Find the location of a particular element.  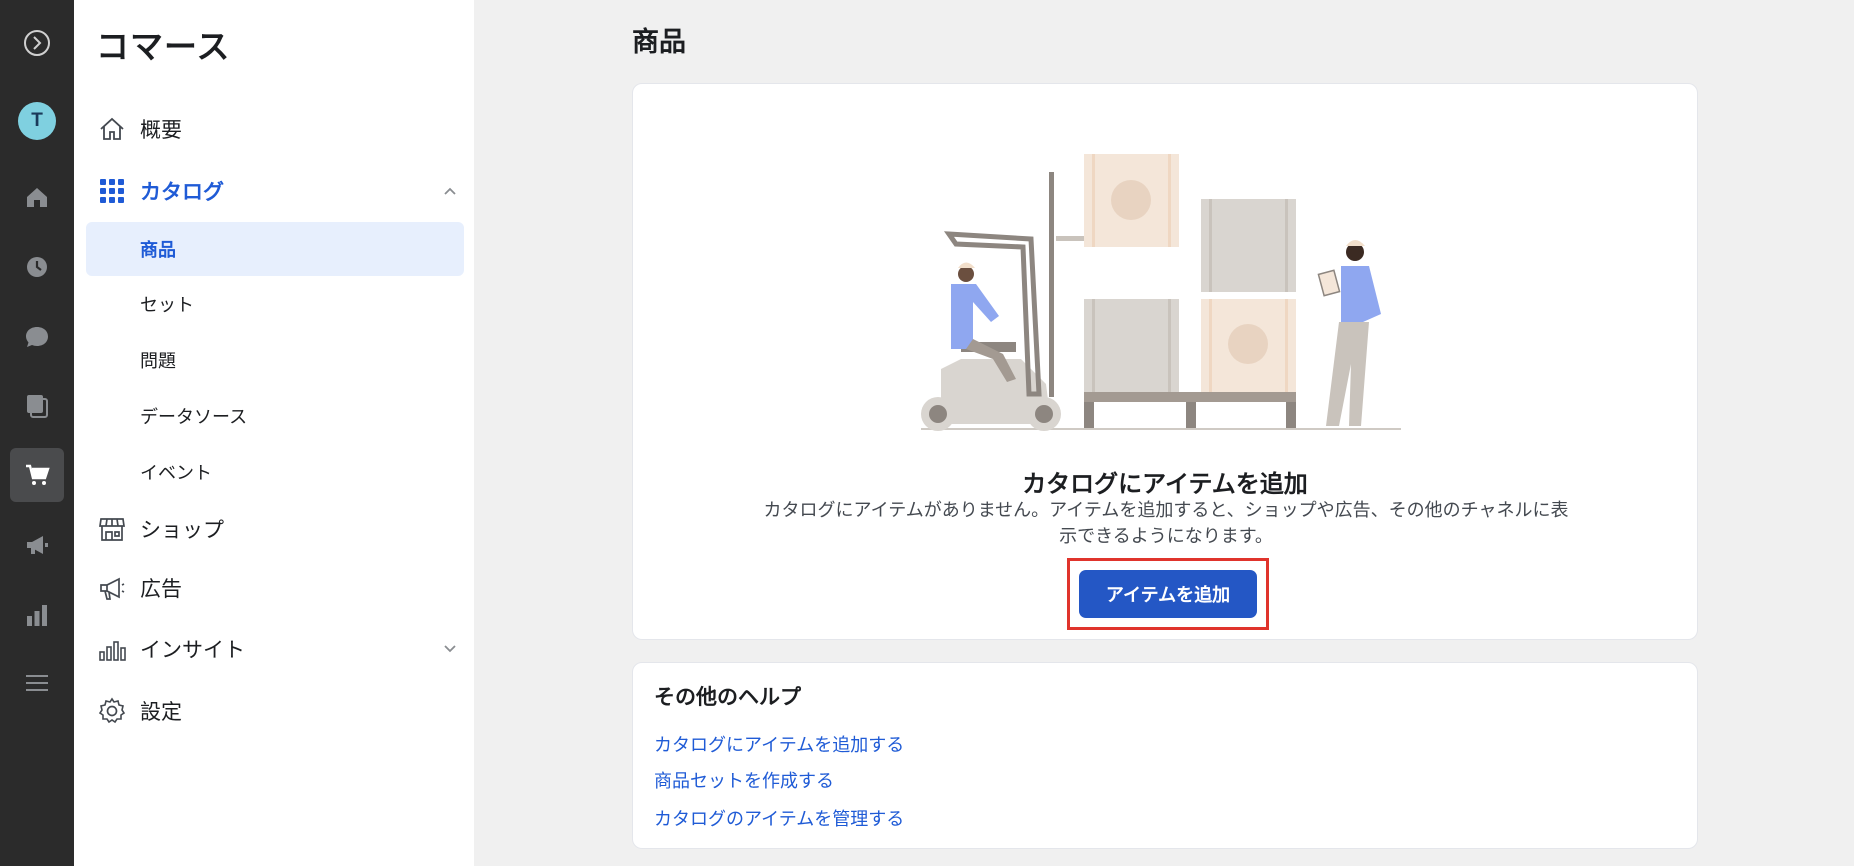

sidebar-subitem-label: 問題 is located at coordinates (158, 361).